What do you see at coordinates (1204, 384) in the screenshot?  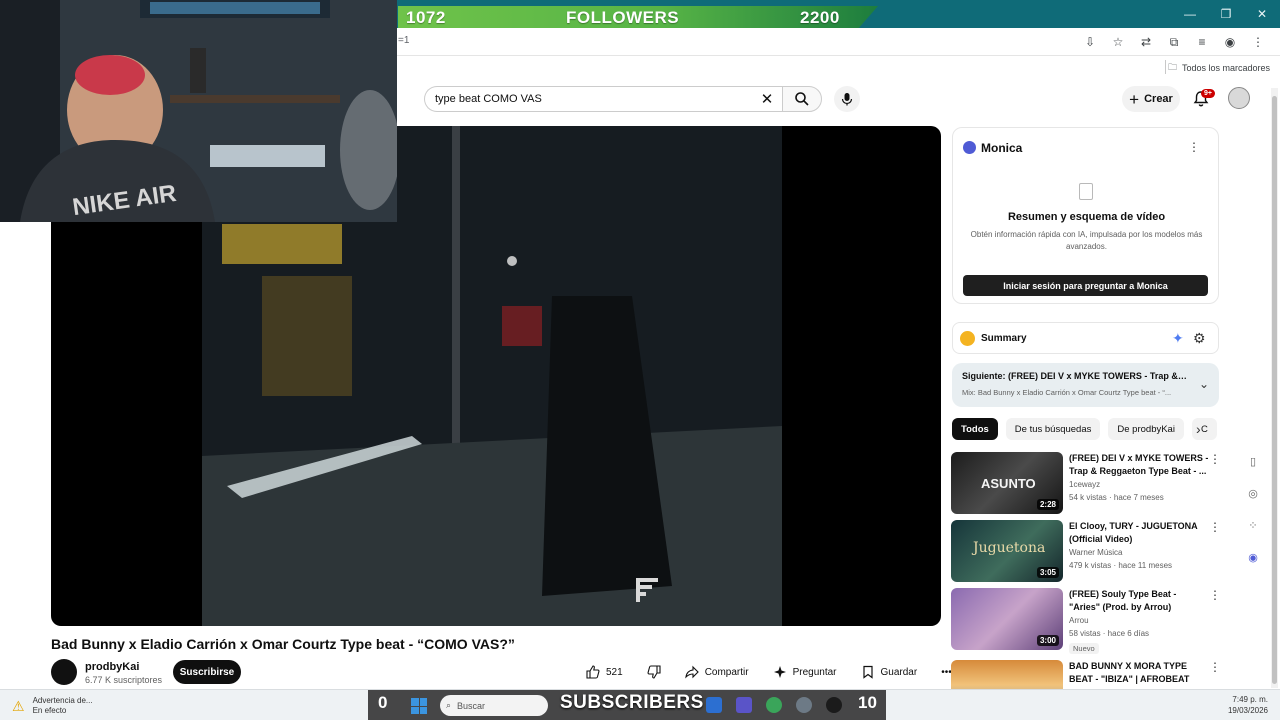 I see `chevron-down-icon: ⌄` at bounding box center [1204, 384].